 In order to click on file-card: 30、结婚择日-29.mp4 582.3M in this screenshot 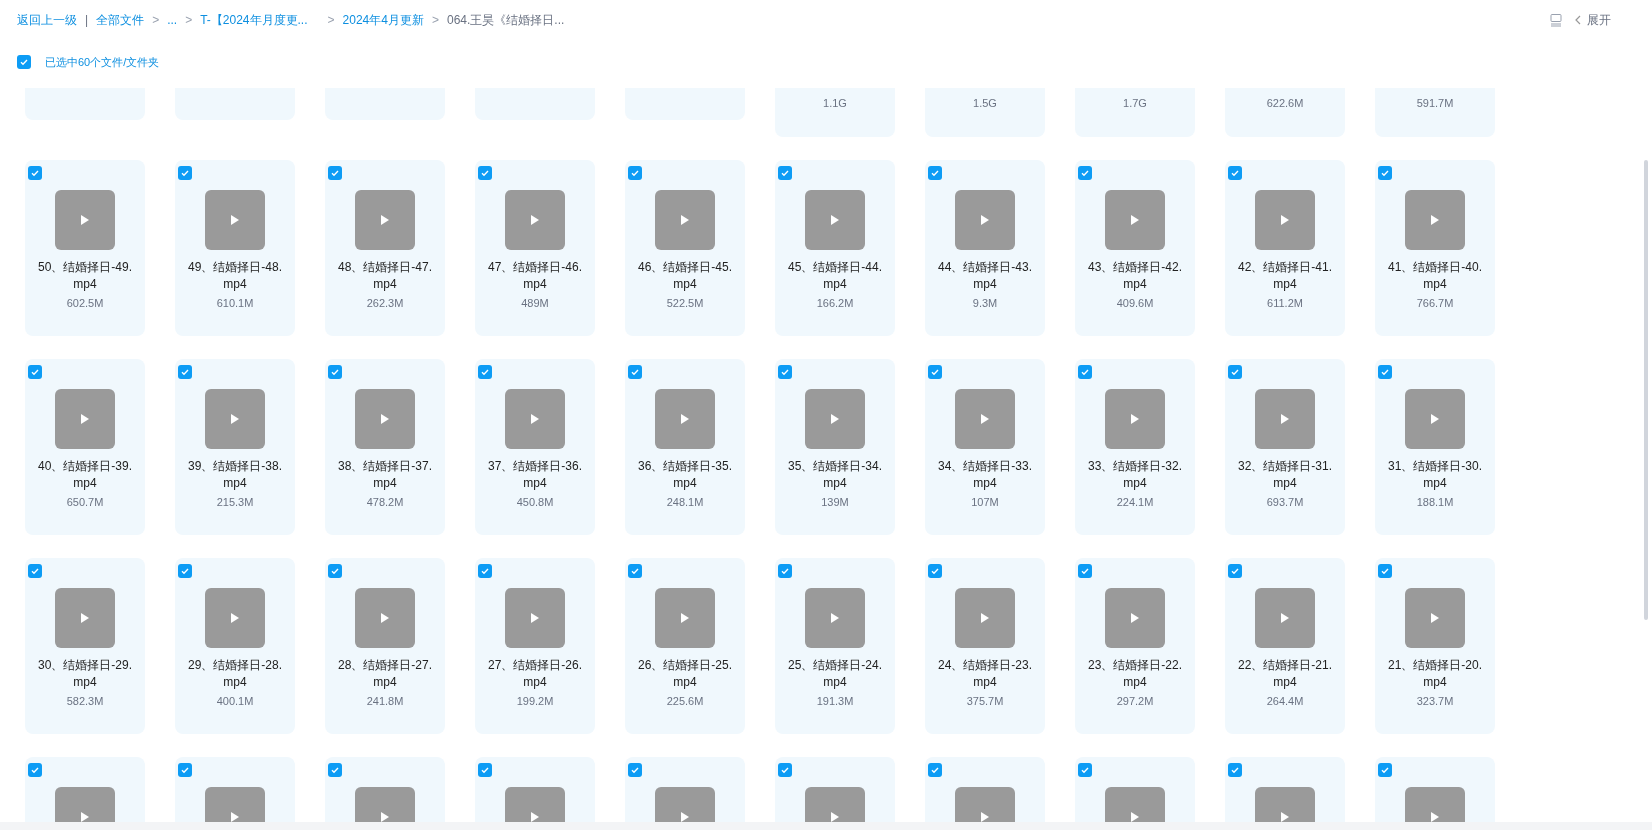, I will do `click(85, 646)`.